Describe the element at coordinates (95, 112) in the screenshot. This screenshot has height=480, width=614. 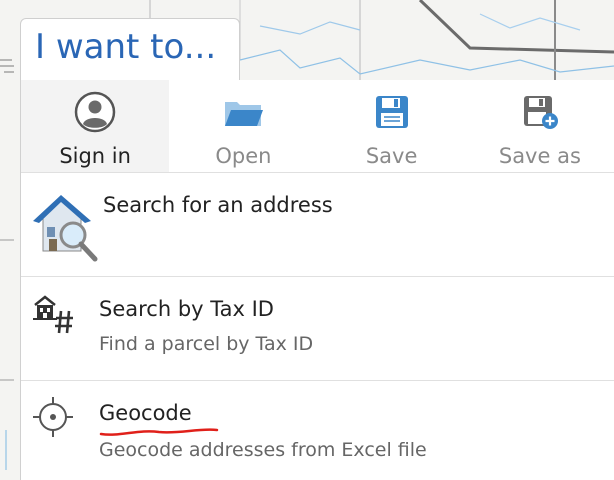
I see `user-icon` at that location.